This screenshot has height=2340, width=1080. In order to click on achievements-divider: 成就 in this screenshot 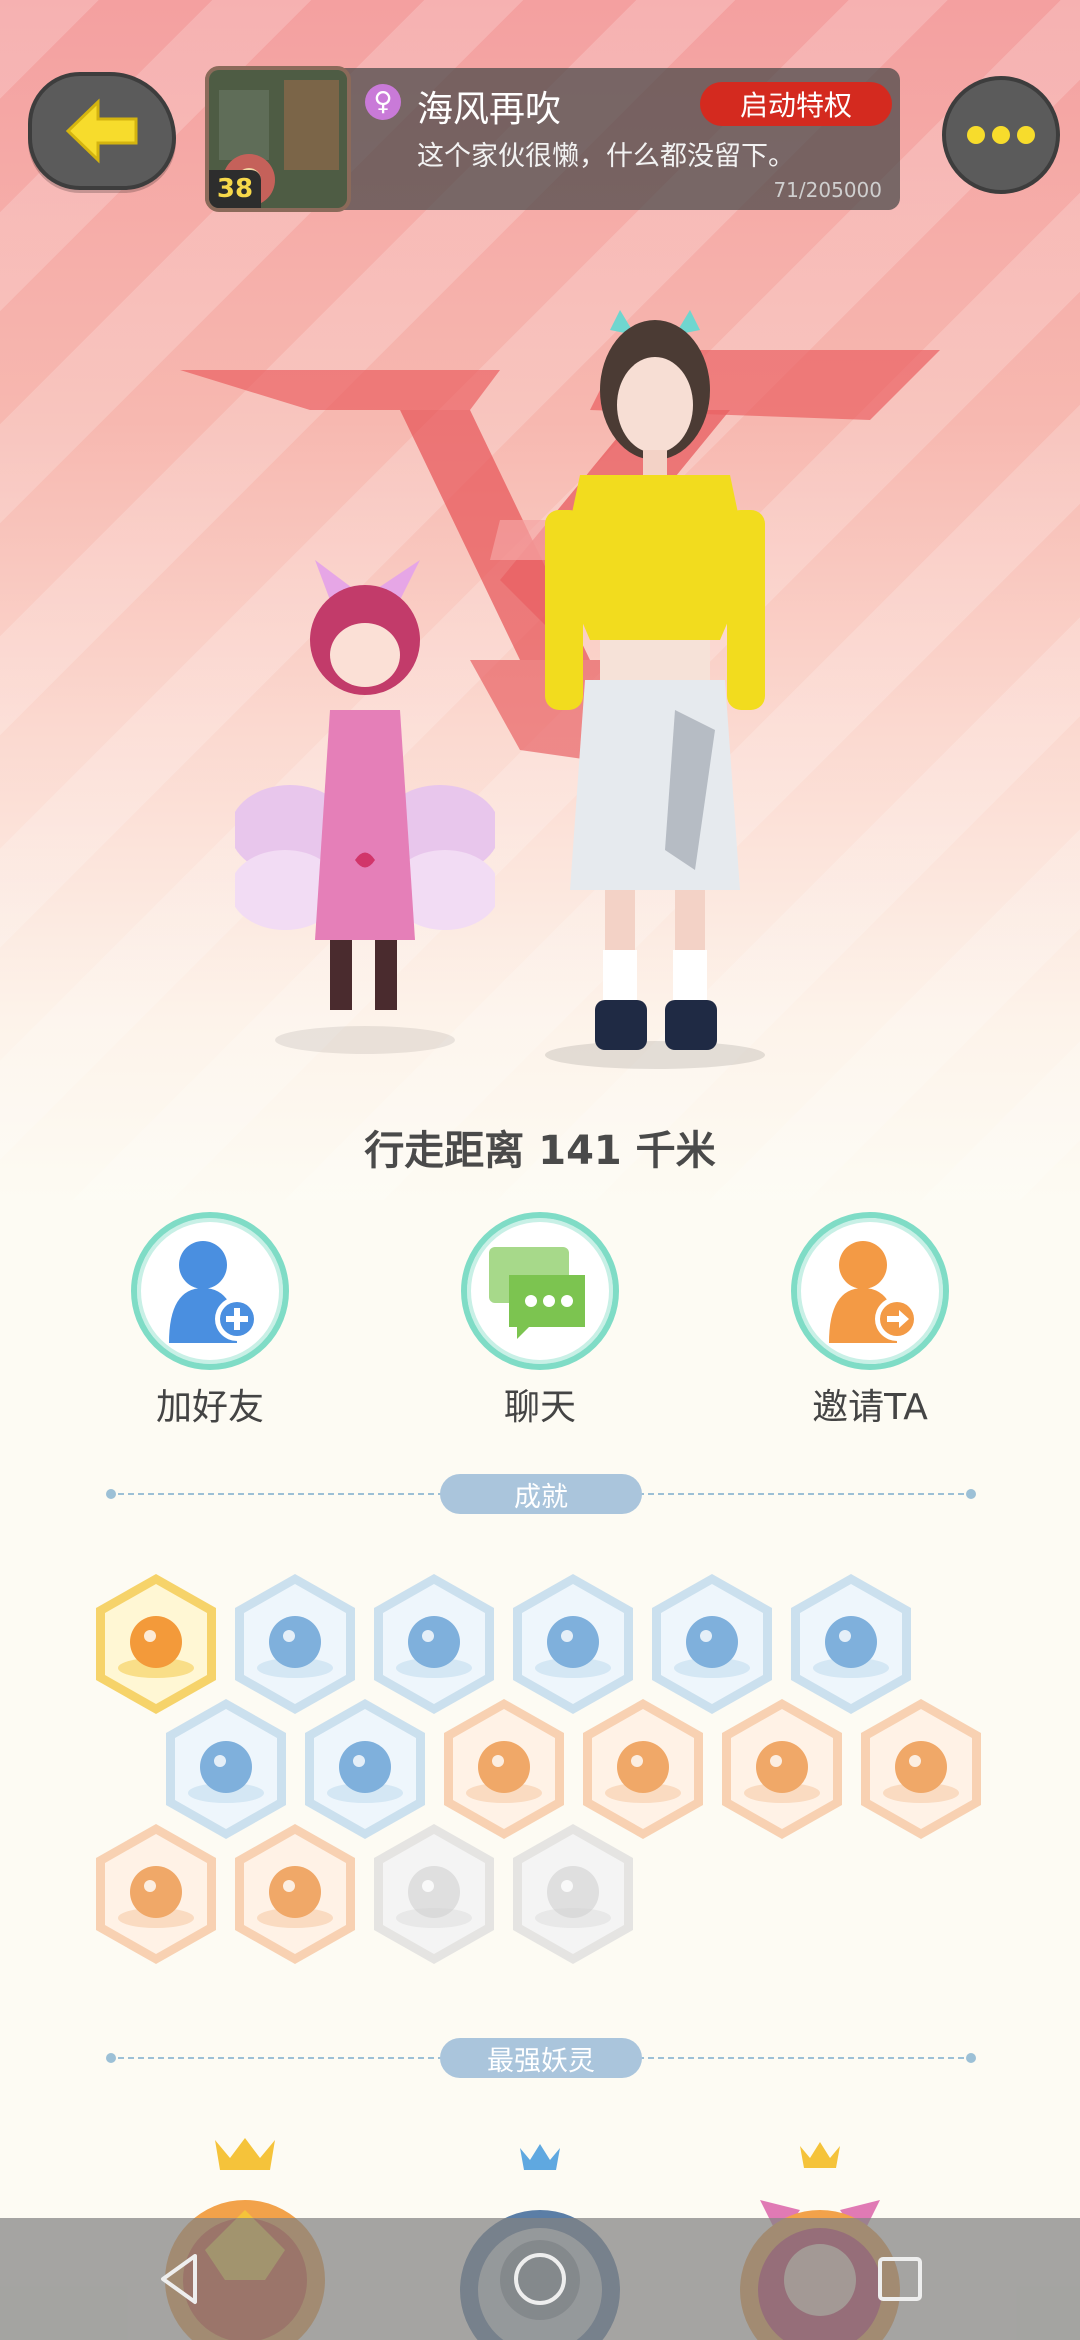, I will do `click(541, 1494)`.